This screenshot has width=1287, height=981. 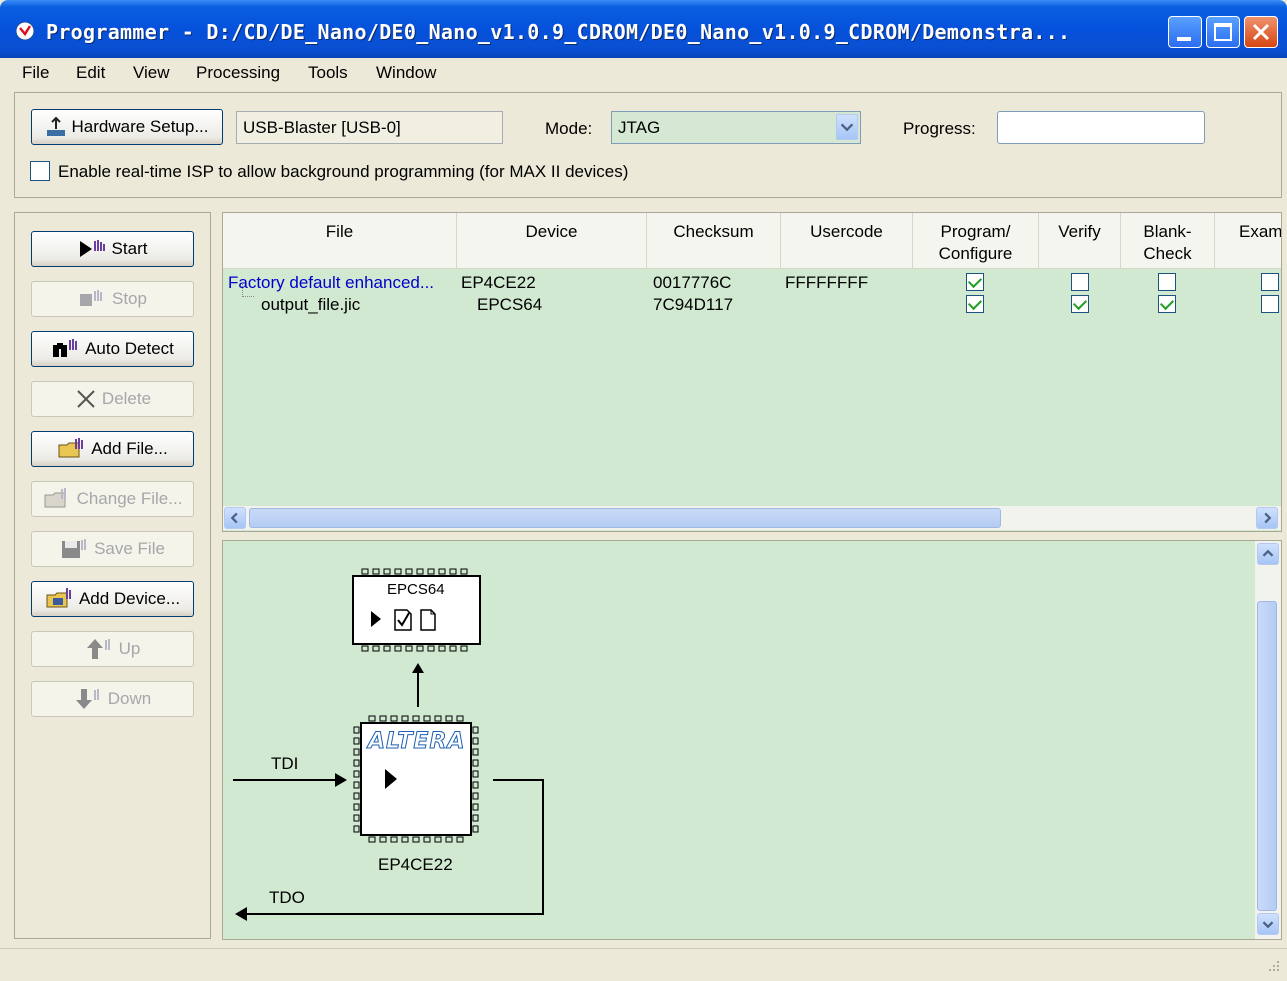 I want to click on start-icon, so click(x=92, y=248).